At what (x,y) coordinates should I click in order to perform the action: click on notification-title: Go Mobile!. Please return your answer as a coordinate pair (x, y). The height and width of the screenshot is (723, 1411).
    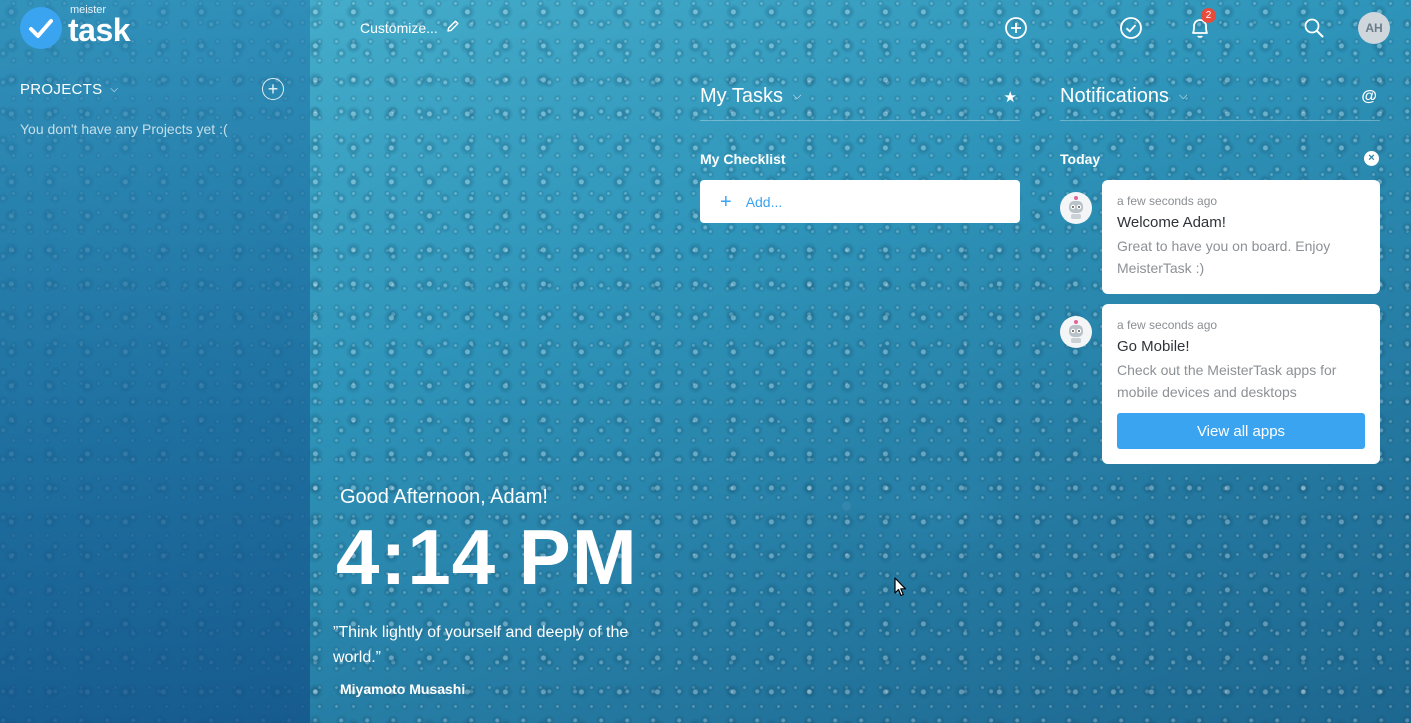
    Looking at the image, I should click on (1153, 346).